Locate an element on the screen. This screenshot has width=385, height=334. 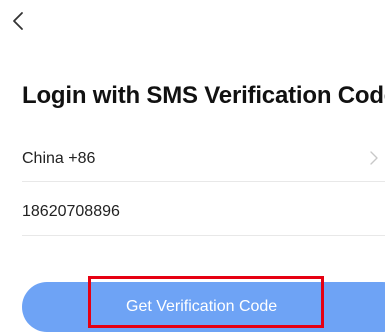
back-button is located at coordinates (18, 21).